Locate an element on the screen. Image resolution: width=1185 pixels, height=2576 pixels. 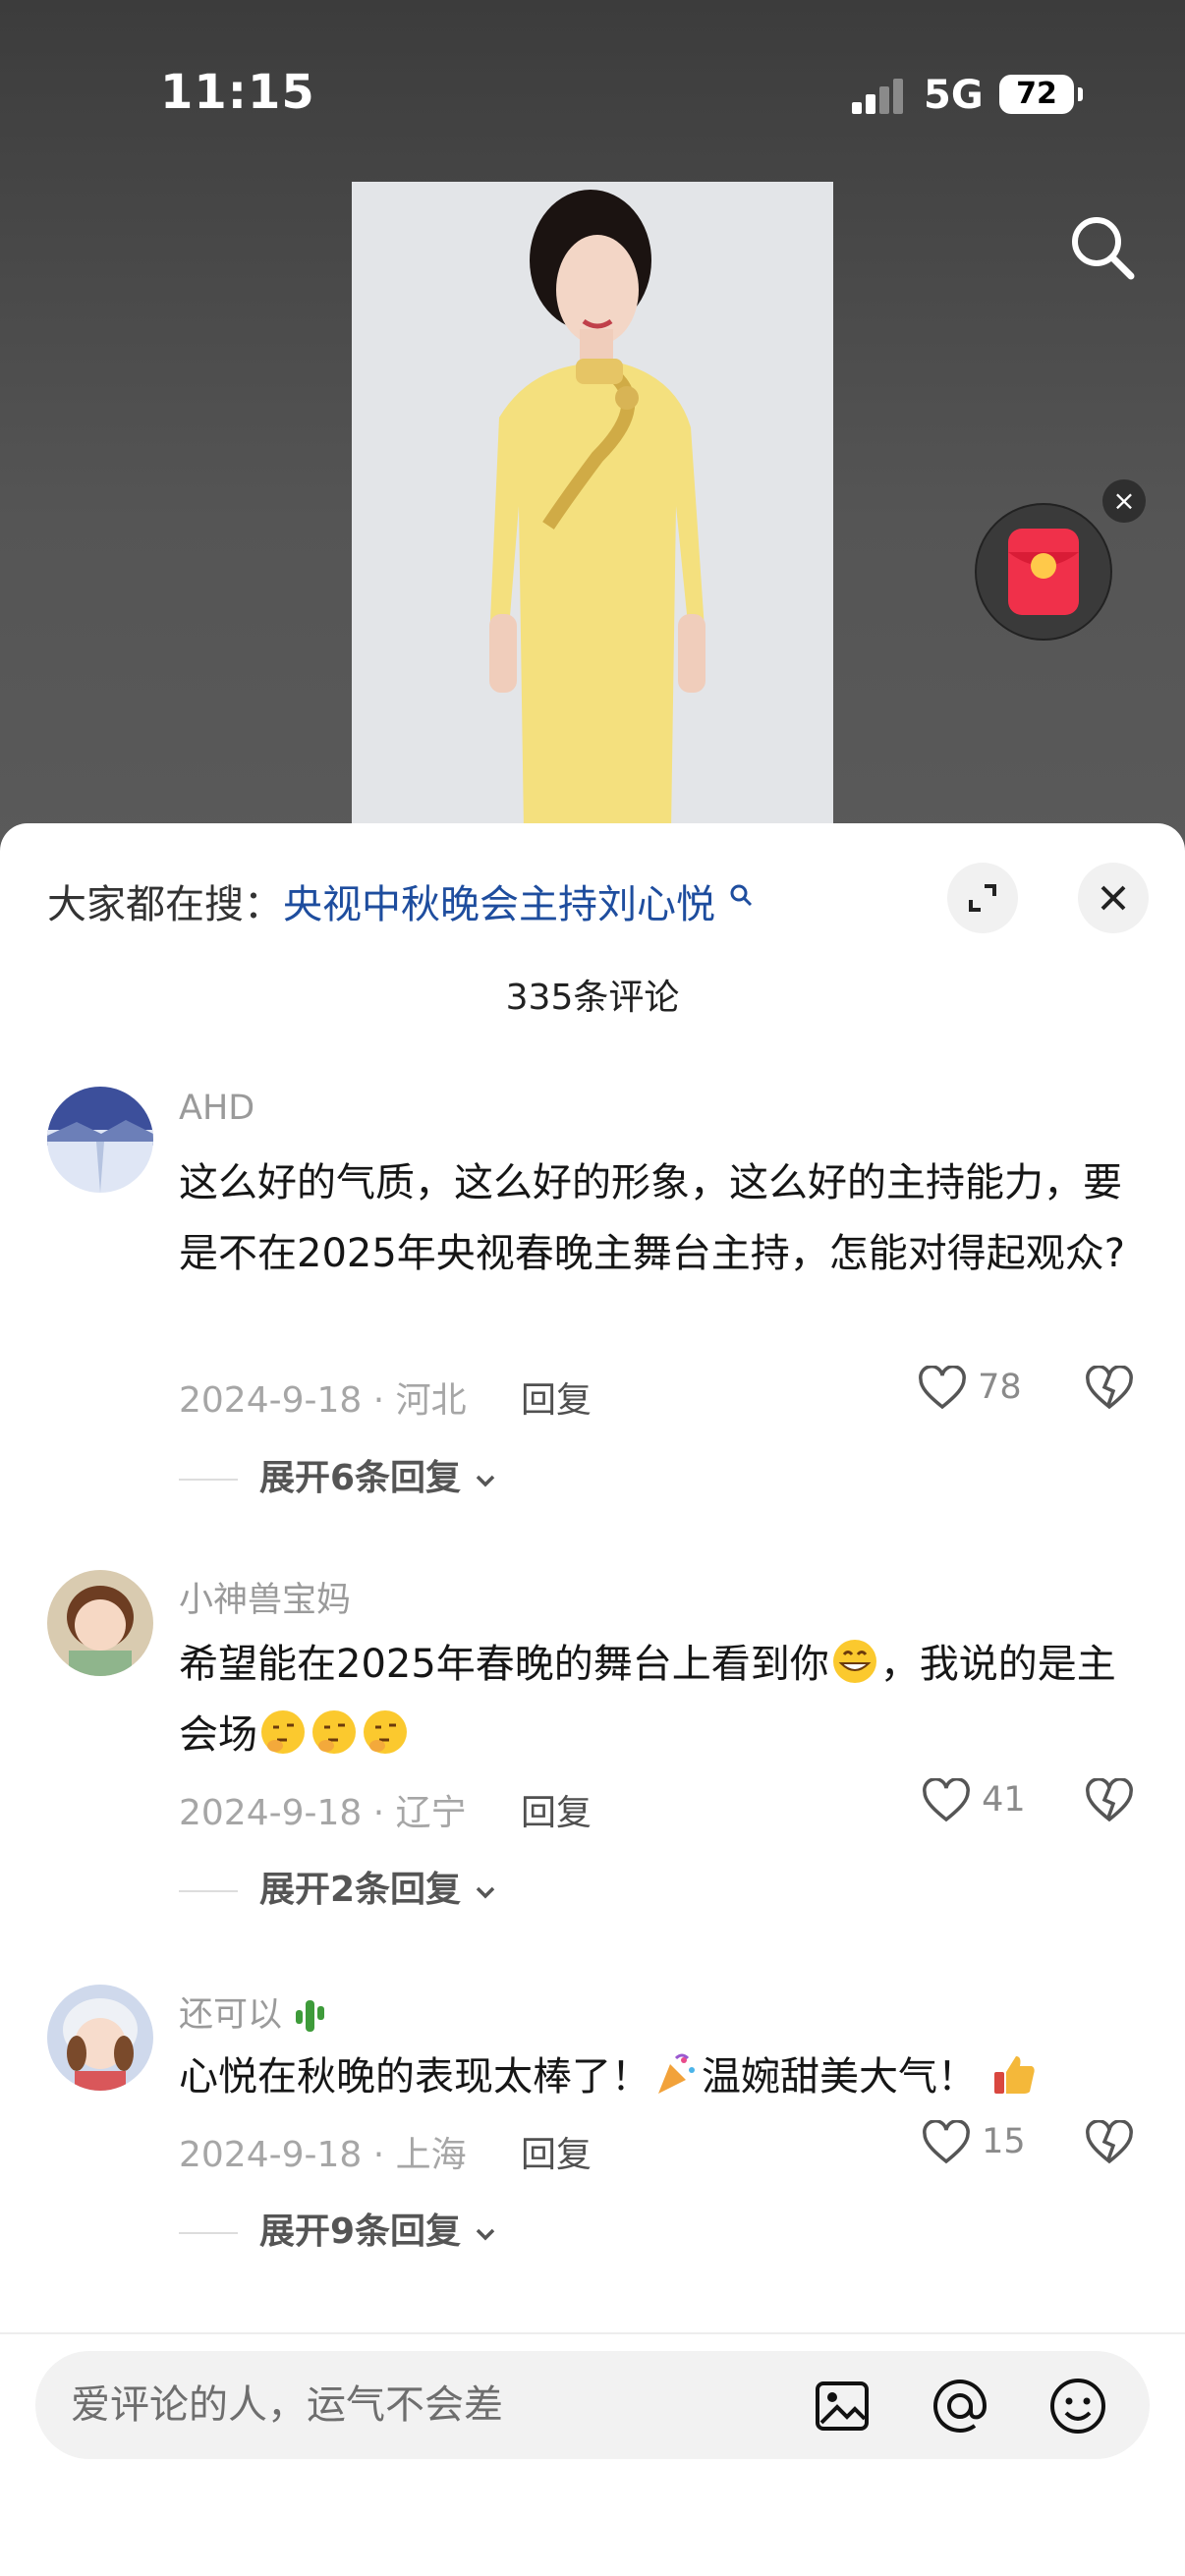
like-count: 15 is located at coordinates (1004, 2141).